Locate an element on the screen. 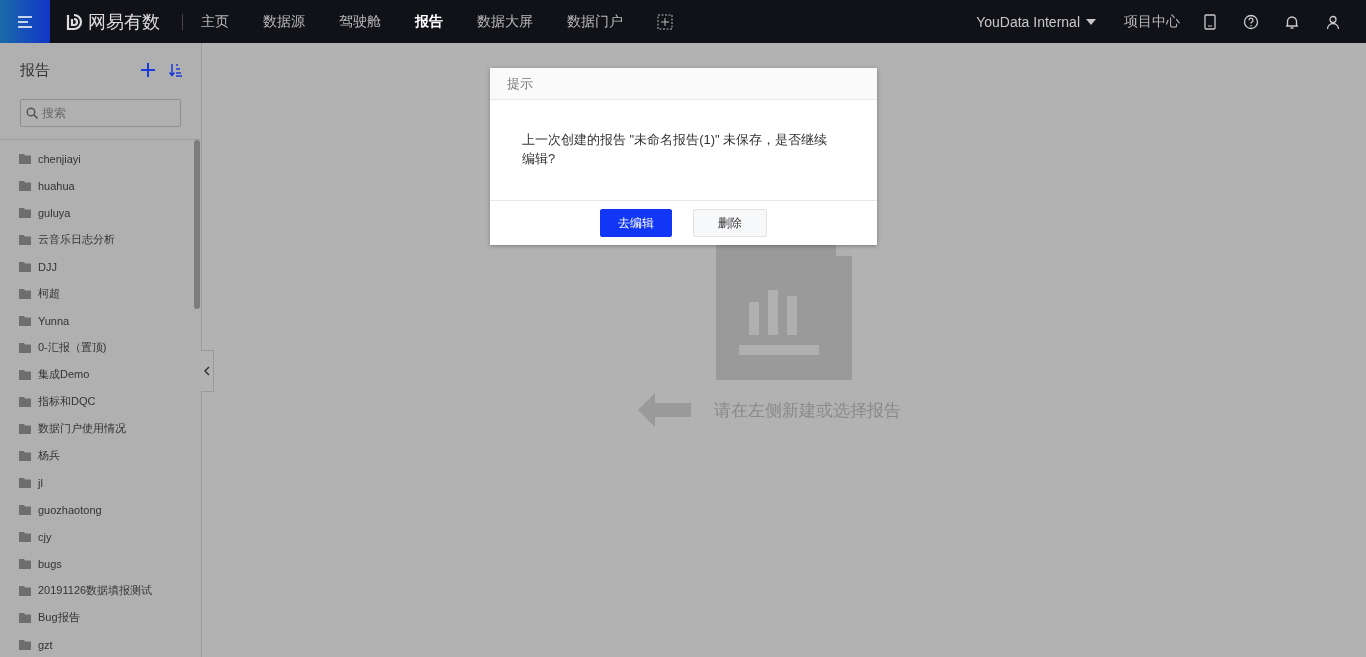 This screenshot has width=1366, height=657. dialog-title: 提示 is located at coordinates (683, 84).